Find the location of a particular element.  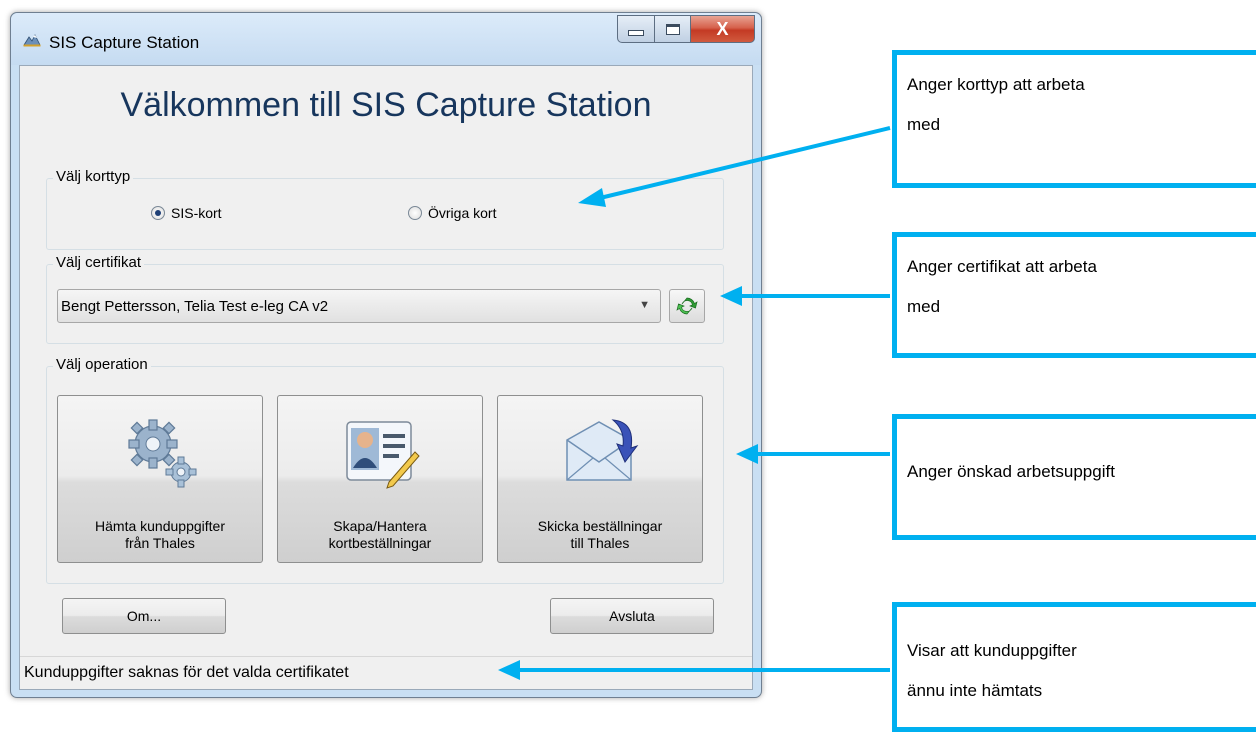

maximize-button is located at coordinates (673, 29).